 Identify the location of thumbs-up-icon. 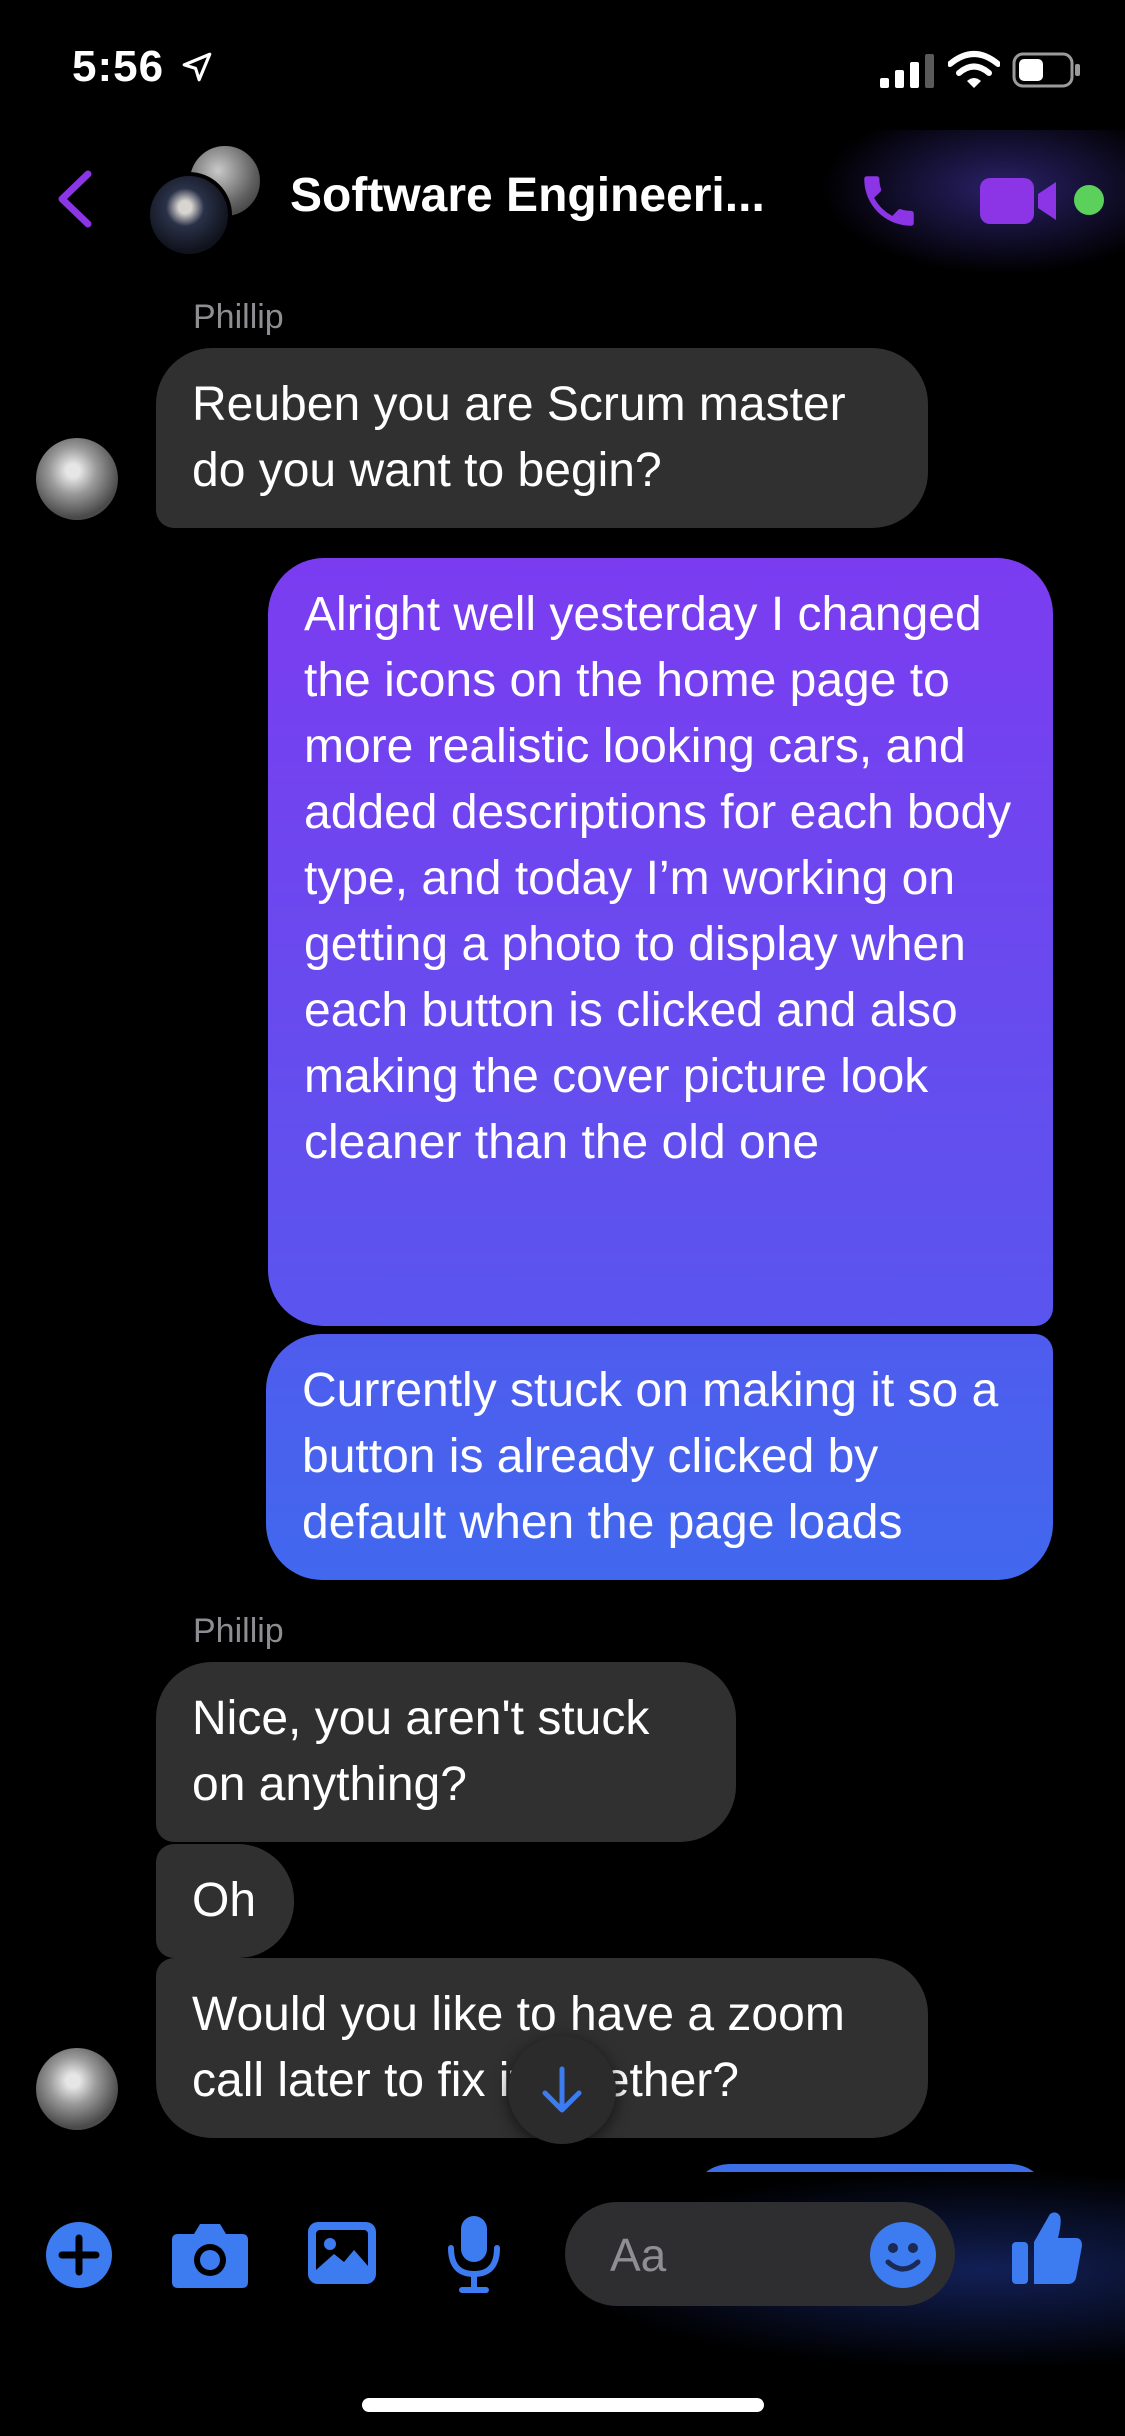
(1047, 2248).